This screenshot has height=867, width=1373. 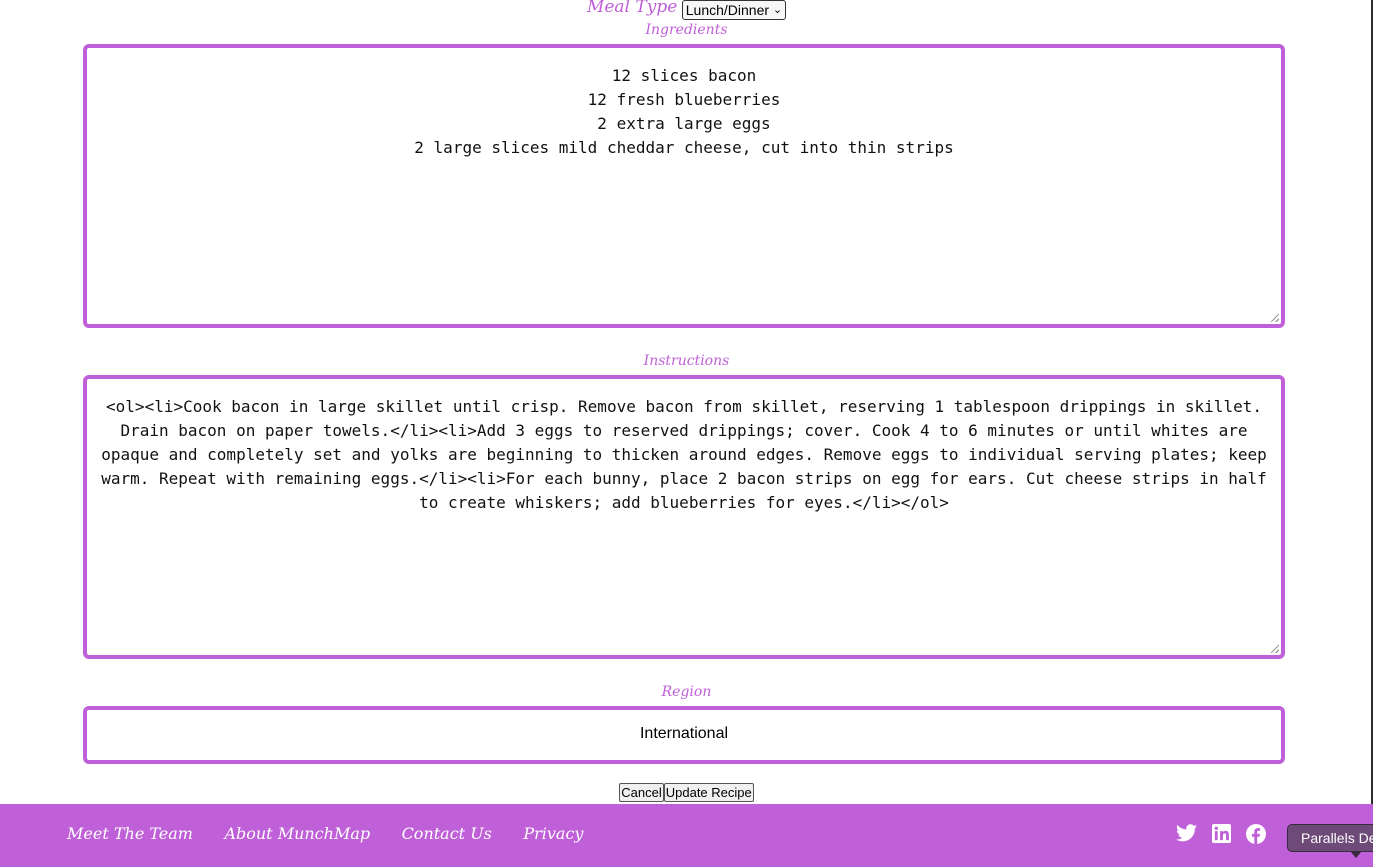 What do you see at coordinates (777, 10) in the screenshot?
I see `chevron-down-icon: ⌄` at bounding box center [777, 10].